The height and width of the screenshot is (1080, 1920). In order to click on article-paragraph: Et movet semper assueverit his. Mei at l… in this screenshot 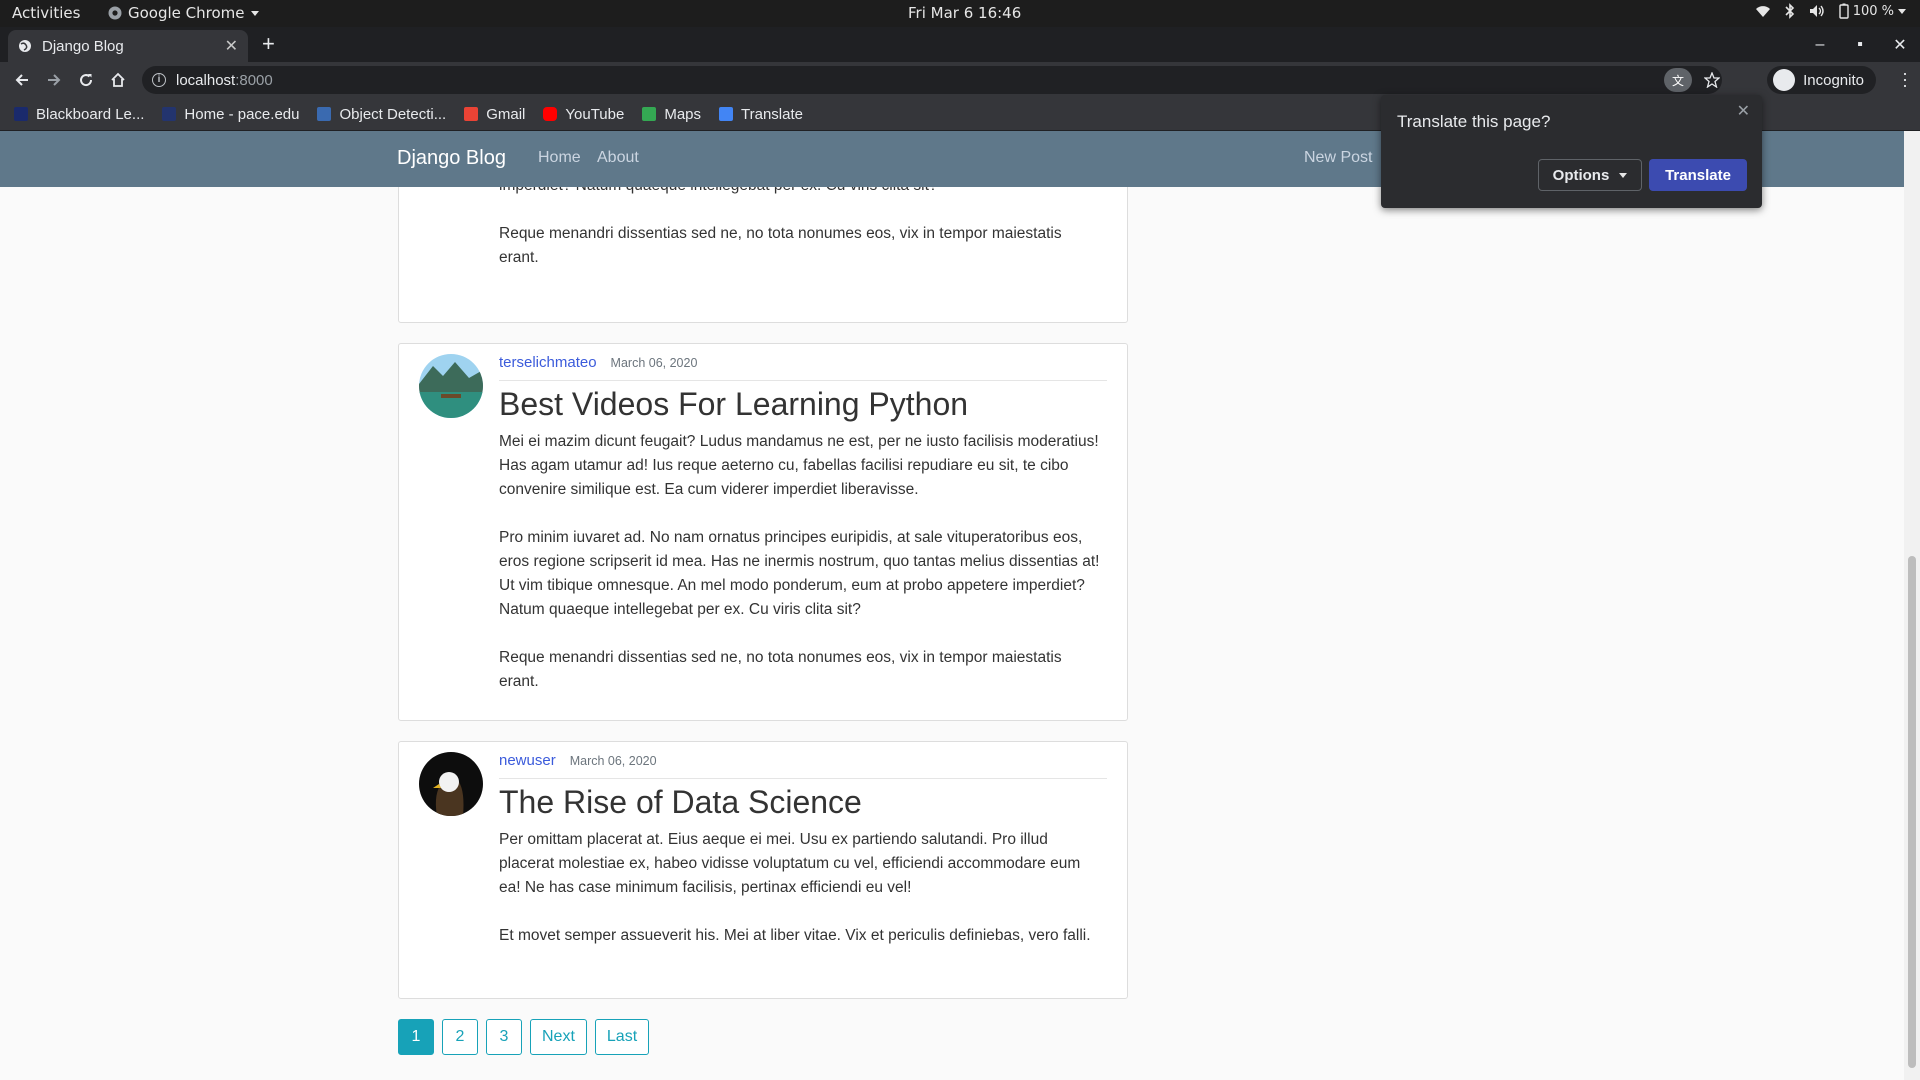, I will do `click(795, 935)`.